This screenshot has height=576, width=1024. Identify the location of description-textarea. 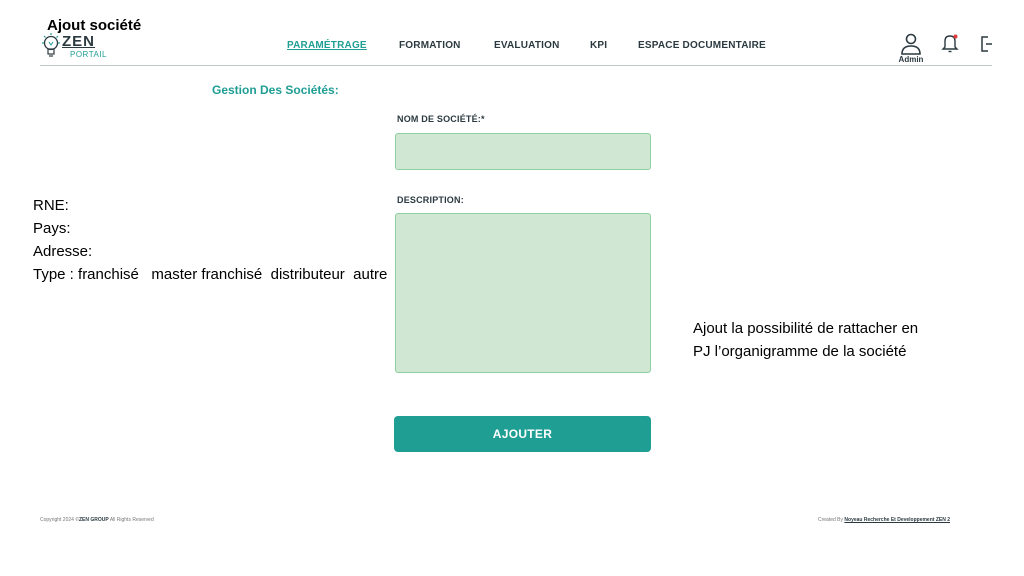
(523, 293).